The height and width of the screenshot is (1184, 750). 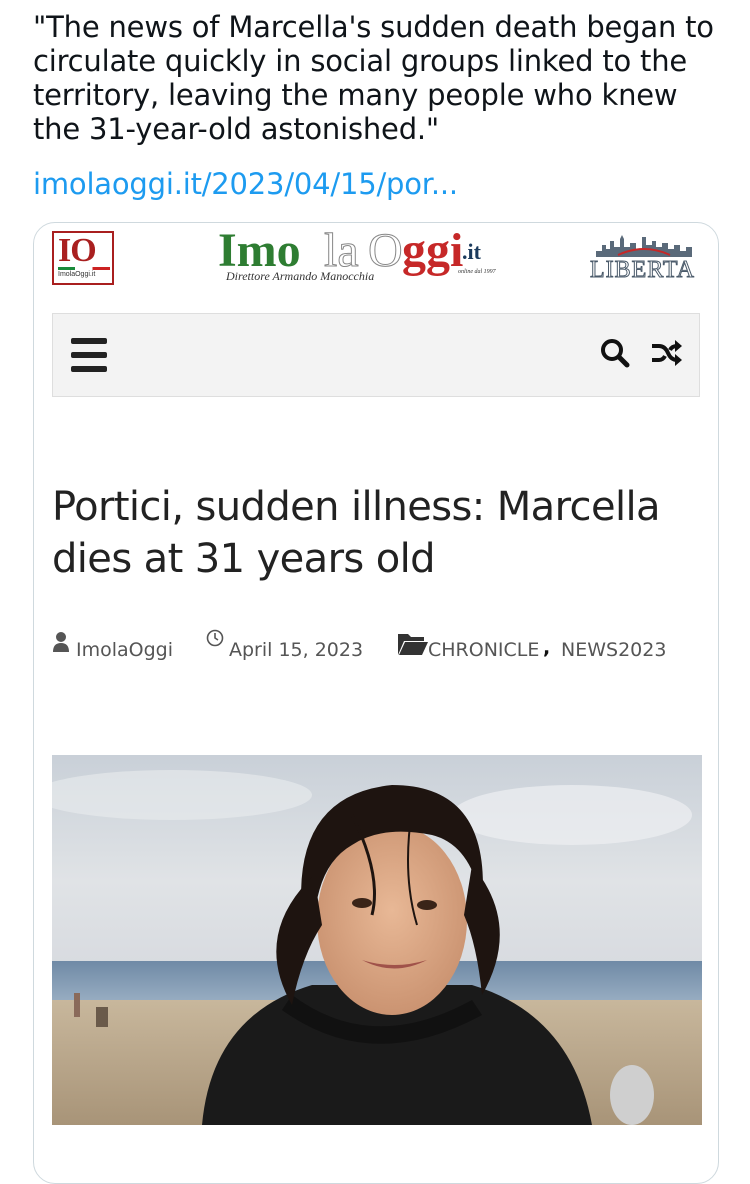 What do you see at coordinates (613, 650) in the screenshot?
I see `category-news2023: NEWS2023` at bounding box center [613, 650].